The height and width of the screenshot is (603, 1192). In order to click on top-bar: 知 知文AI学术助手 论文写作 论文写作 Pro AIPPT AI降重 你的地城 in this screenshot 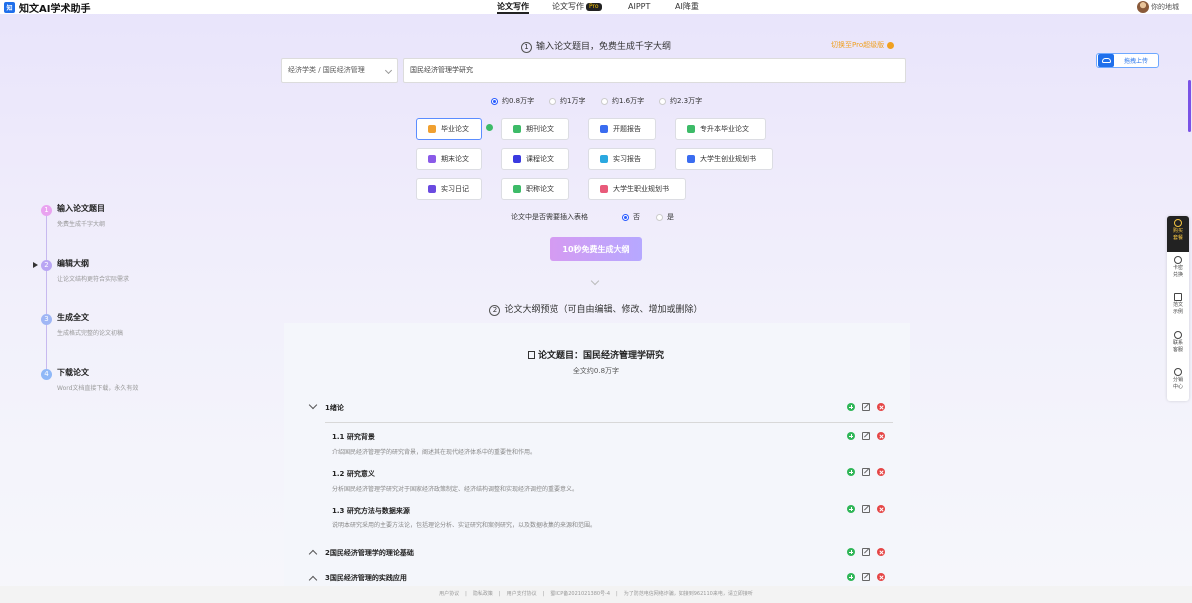, I will do `click(596, 7)`.